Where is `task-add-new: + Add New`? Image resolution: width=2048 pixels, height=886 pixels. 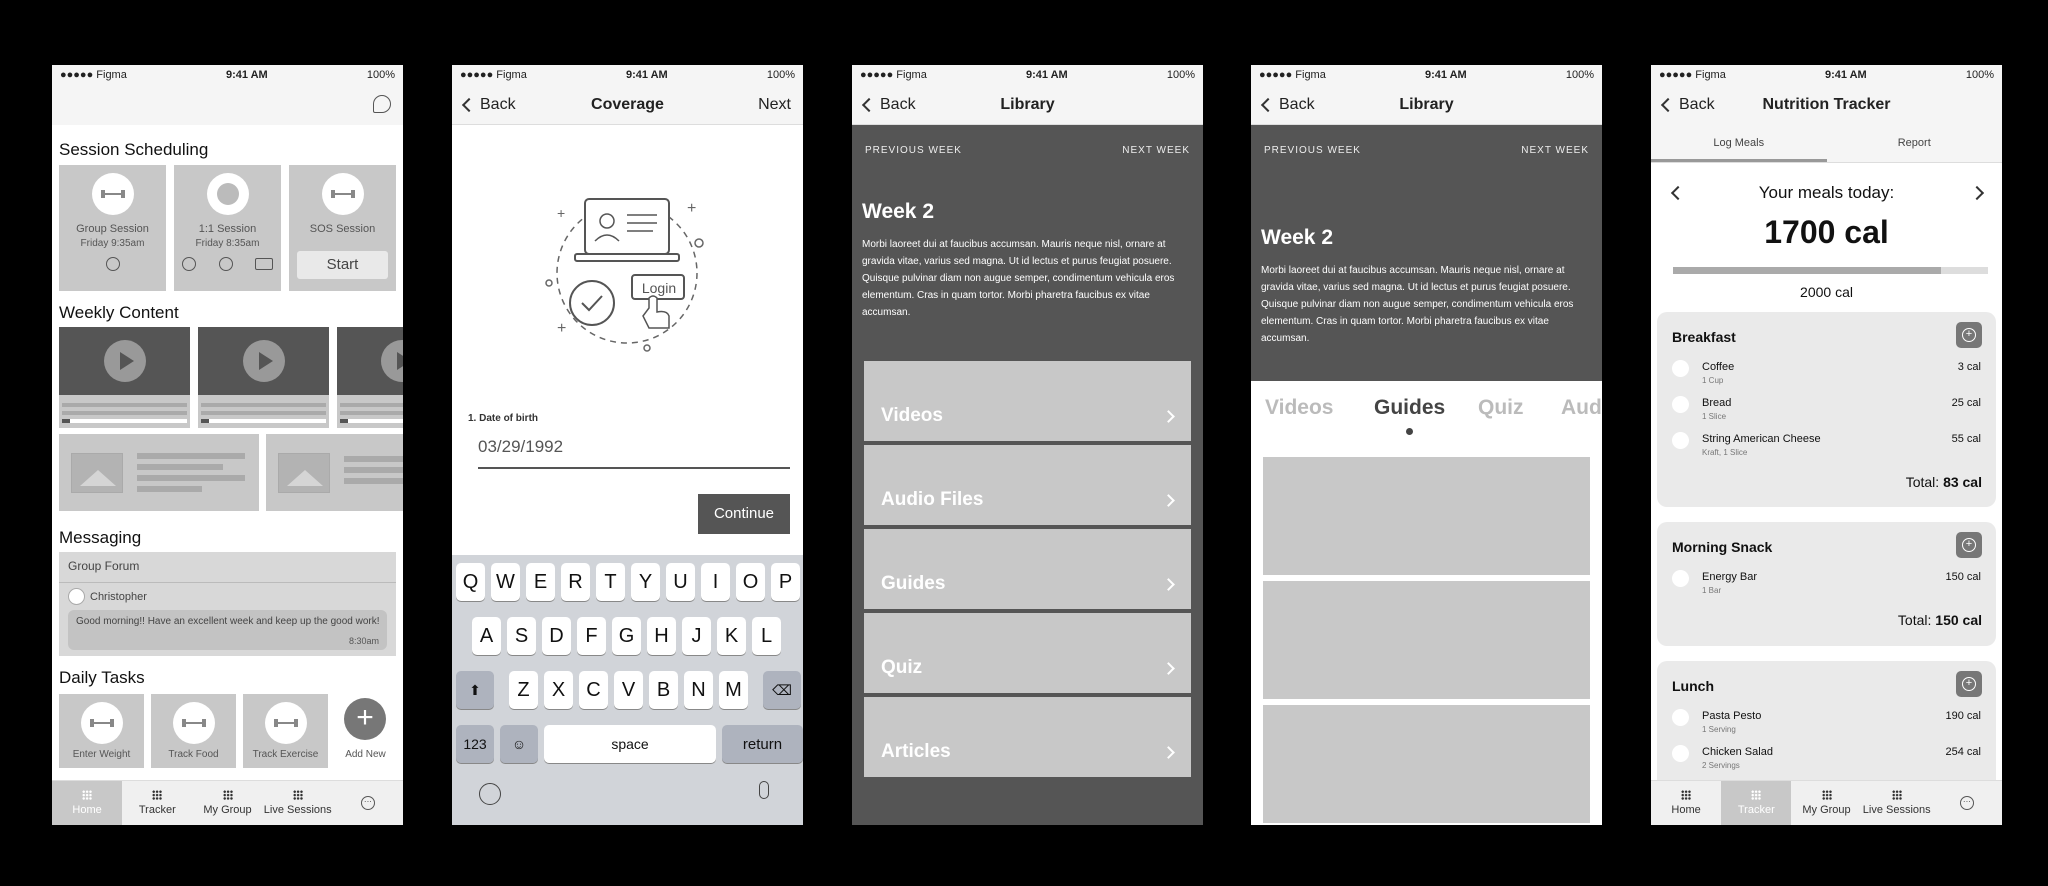
task-add-new: + Add New is located at coordinates (365, 731).